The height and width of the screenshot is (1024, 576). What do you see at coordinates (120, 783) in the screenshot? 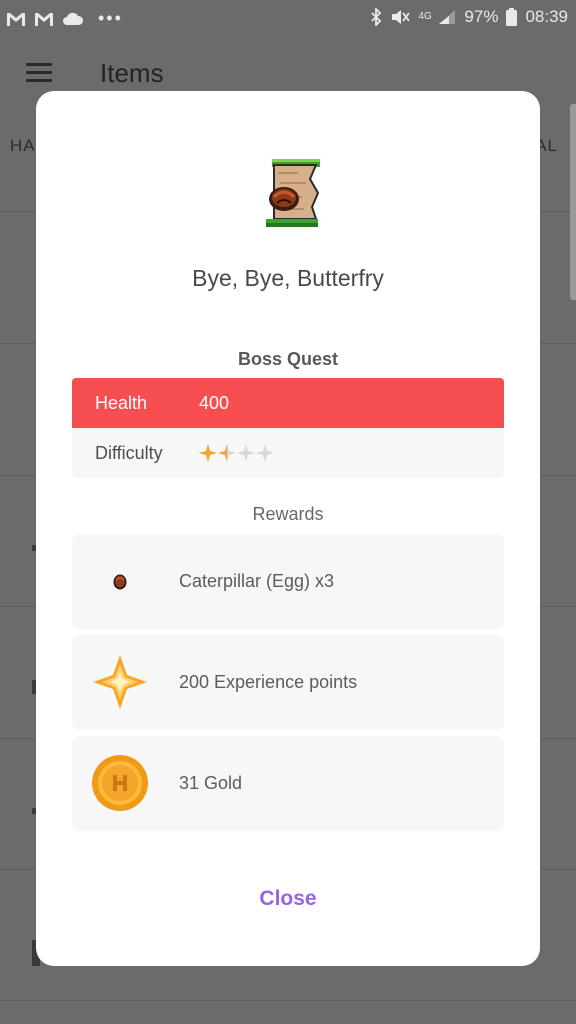
I see `gold-coin-icon` at bounding box center [120, 783].